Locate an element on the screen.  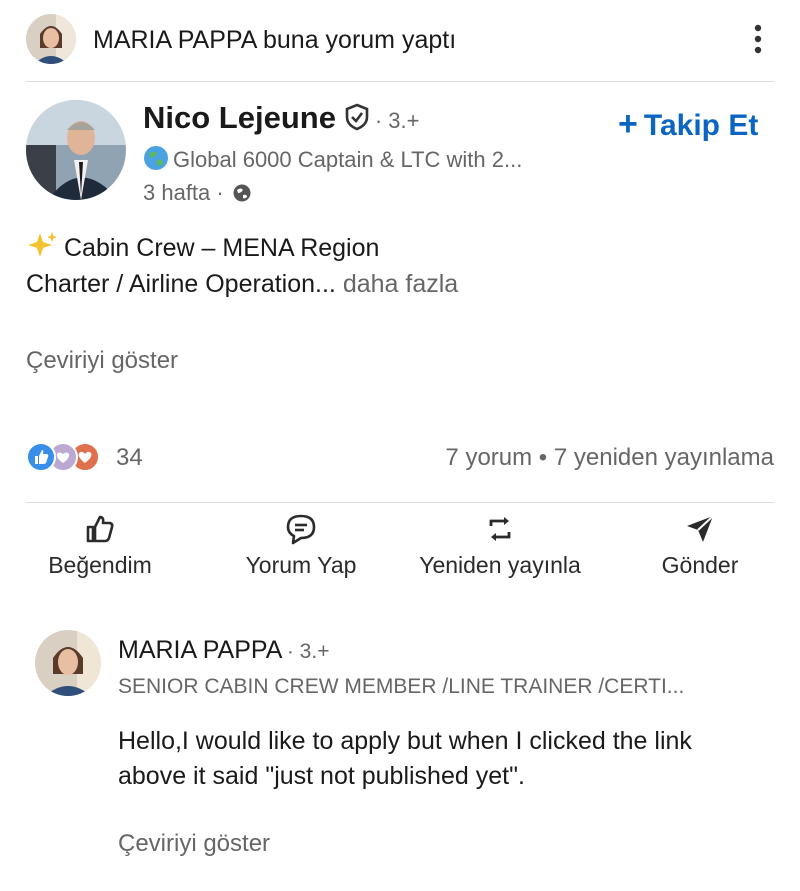
repost-label: Yeniden yayınla is located at coordinates (500, 565).